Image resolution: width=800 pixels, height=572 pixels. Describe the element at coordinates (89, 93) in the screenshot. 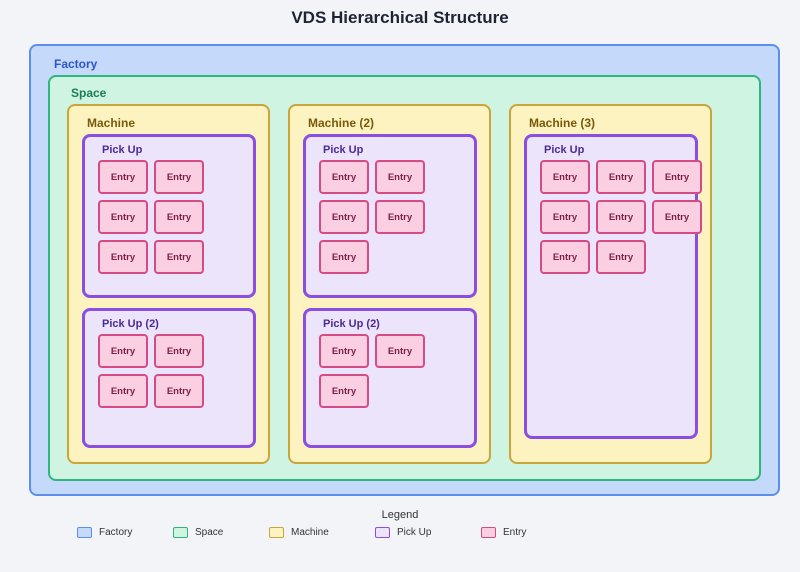

I see `space-label: Space` at that location.